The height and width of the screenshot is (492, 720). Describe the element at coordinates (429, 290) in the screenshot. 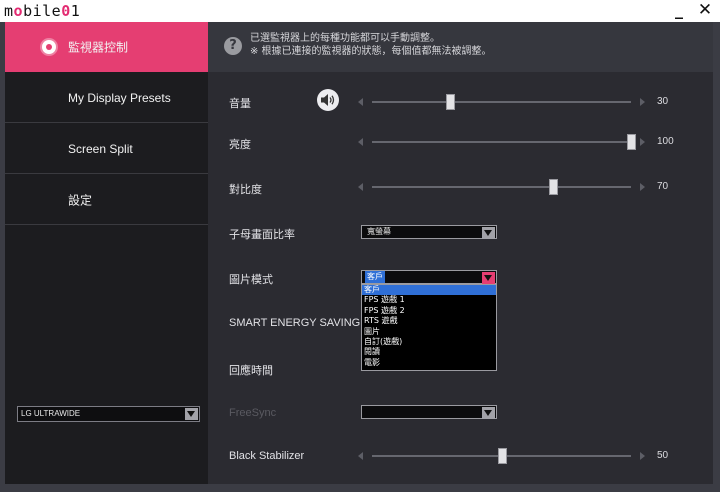

I see `dropdown-option: 客戶` at that location.